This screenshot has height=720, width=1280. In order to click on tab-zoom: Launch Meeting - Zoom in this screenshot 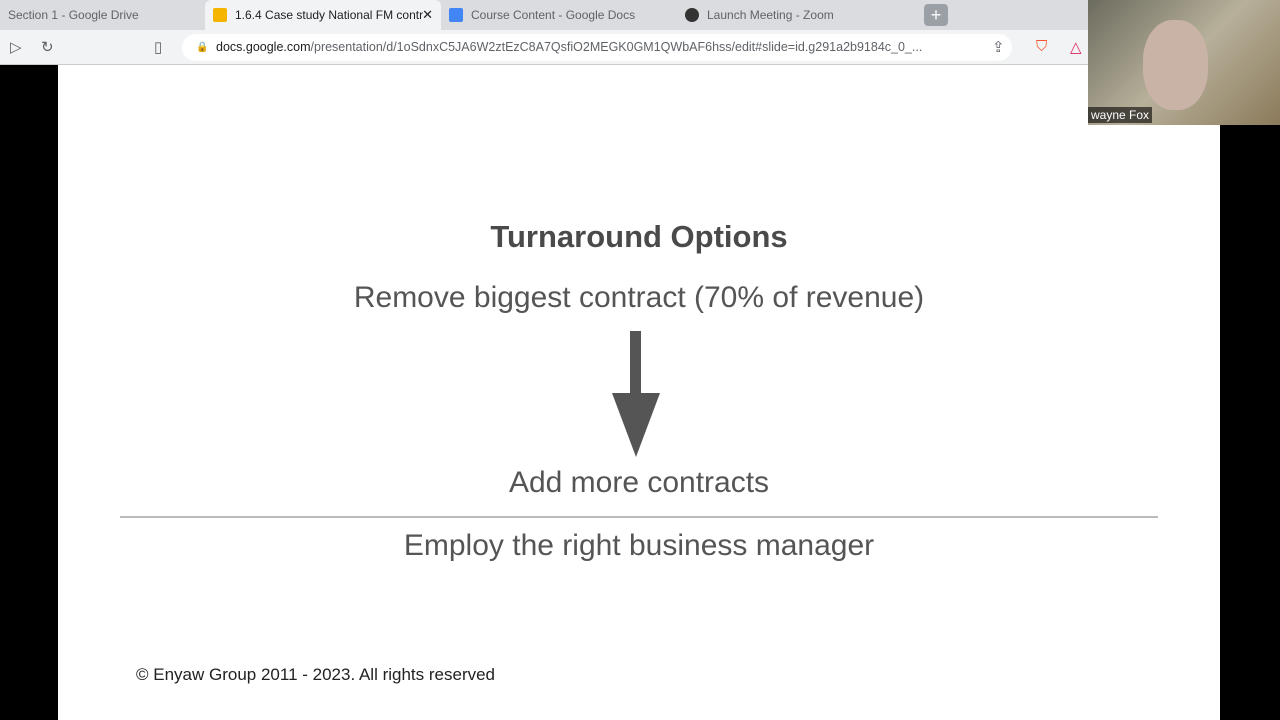, I will do `click(795, 15)`.